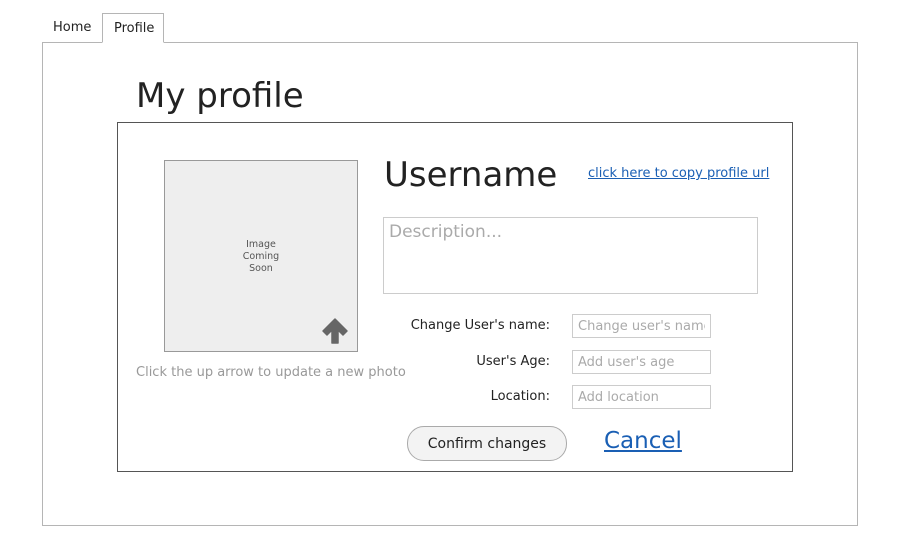 Image resolution: width=906 pixels, height=550 pixels. What do you see at coordinates (471, 175) in the screenshot?
I see `username: Username` at bounding box center [471, 175].